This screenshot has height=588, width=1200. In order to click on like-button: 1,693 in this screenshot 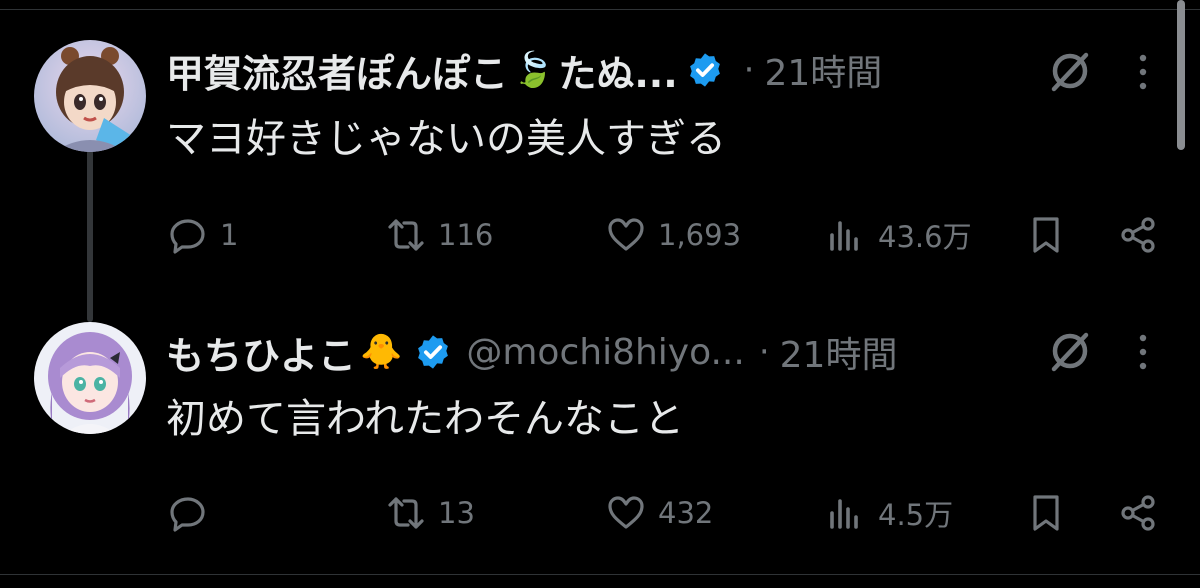, I will do `click(673, 235)`.